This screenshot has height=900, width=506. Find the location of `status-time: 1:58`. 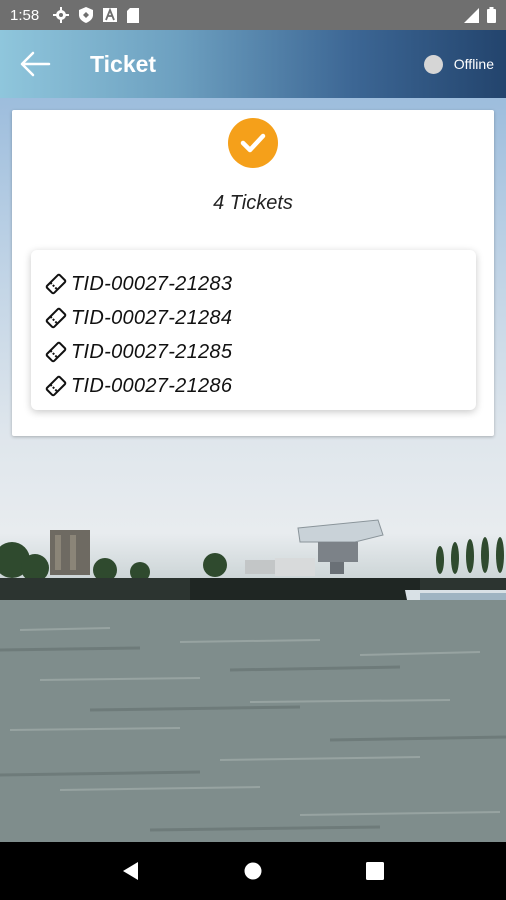

status-time: 1:58 is located at coordinates (25, 15).